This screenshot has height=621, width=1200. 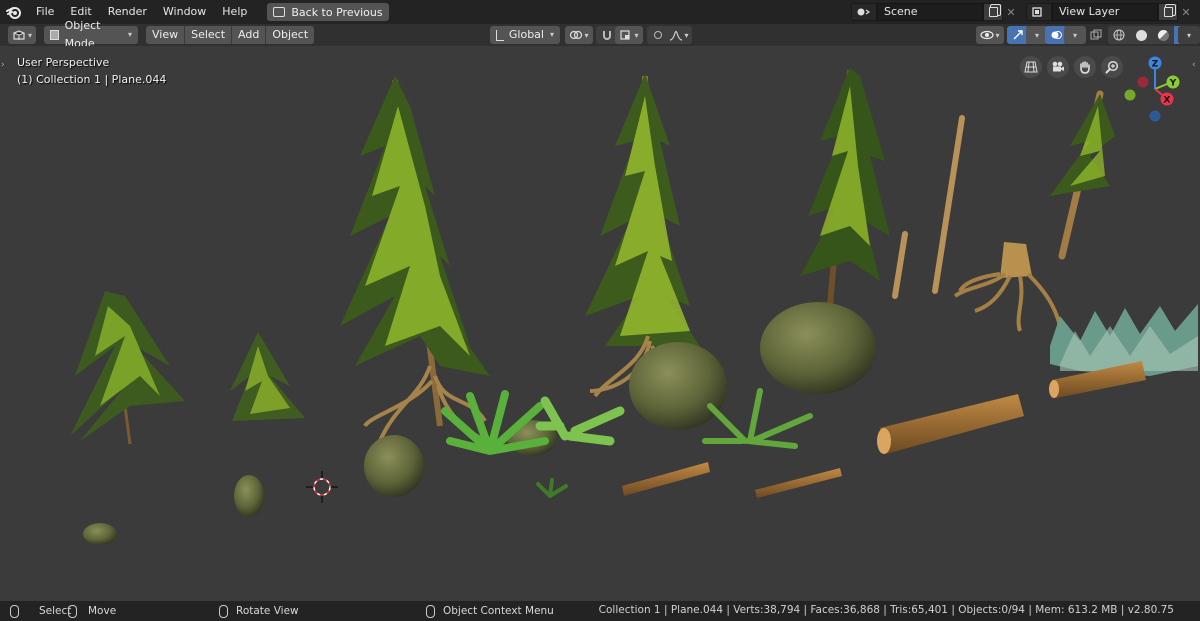 I want to click on wireframe-sphere-icon, so click(x=1119, y=35).